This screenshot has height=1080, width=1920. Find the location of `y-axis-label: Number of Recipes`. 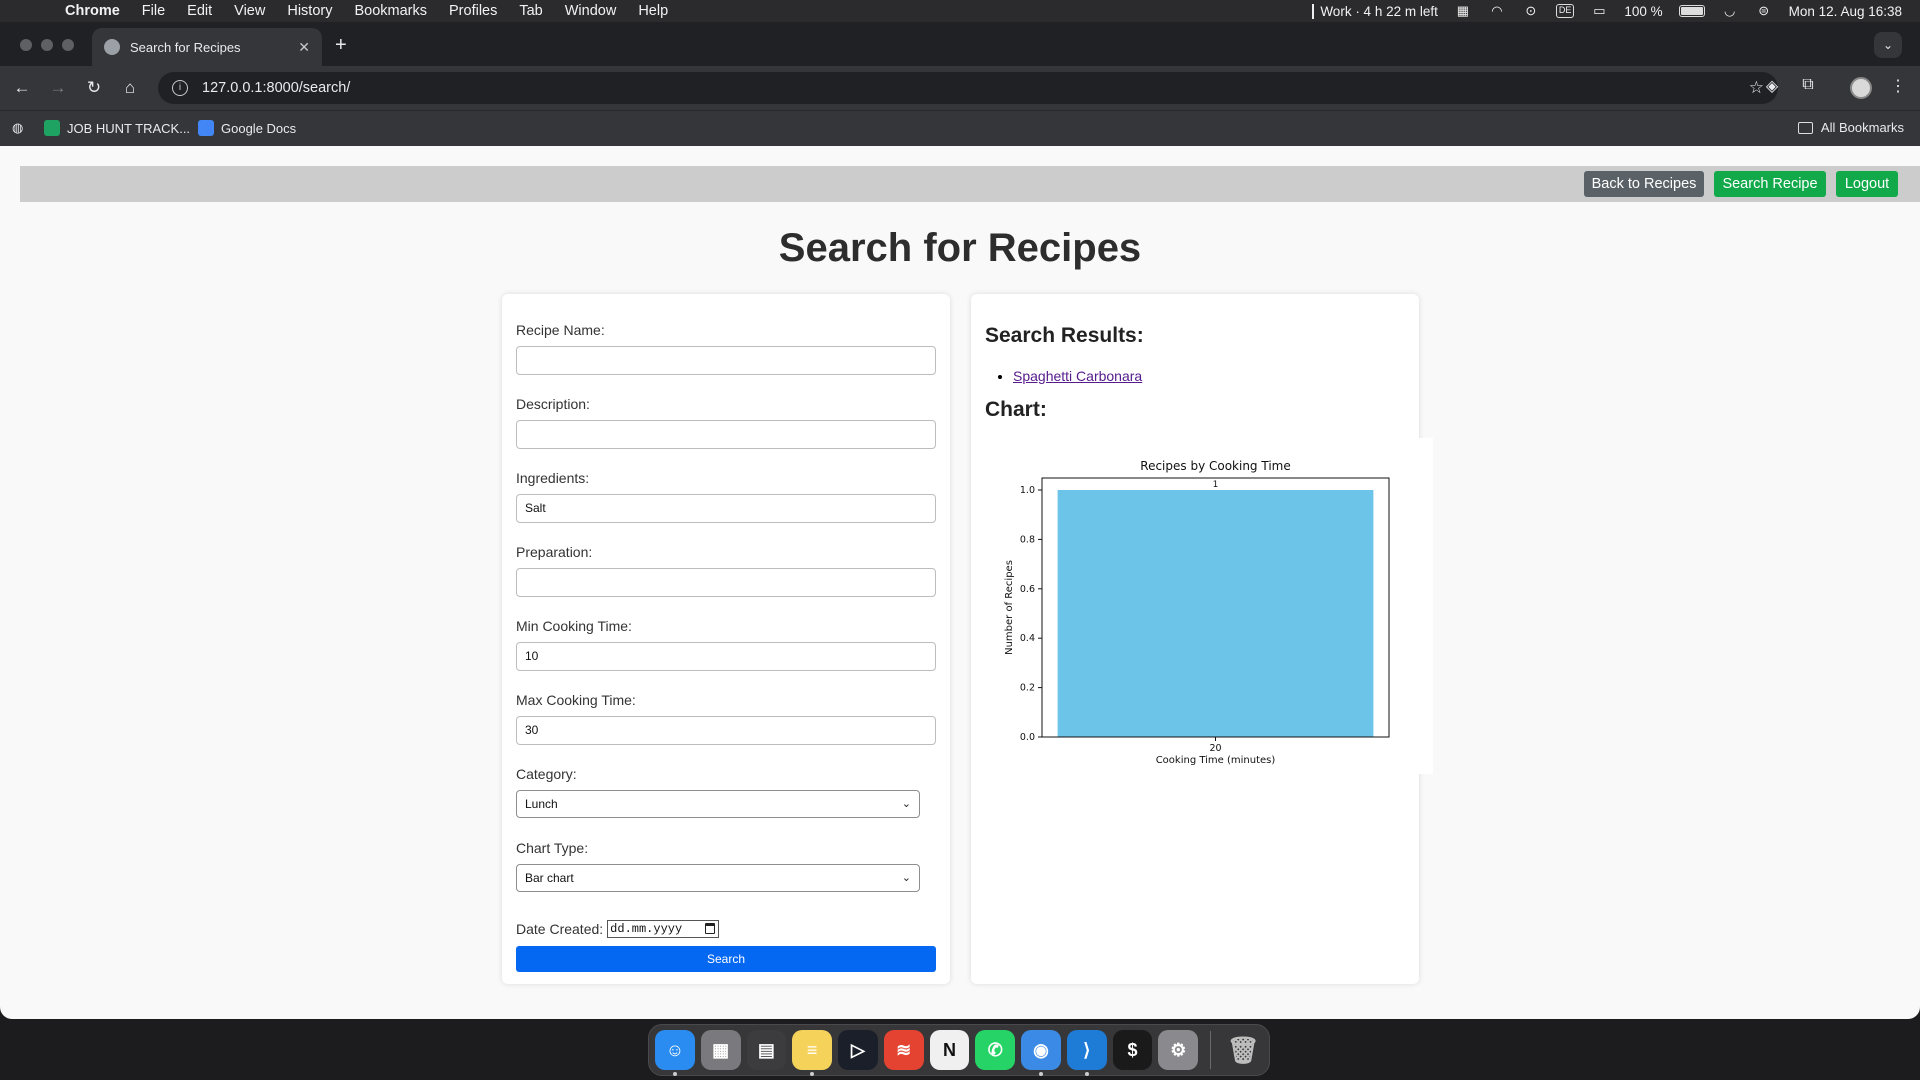

y-axis-label: Number of Recipes is located at coordinates (1009, 607).